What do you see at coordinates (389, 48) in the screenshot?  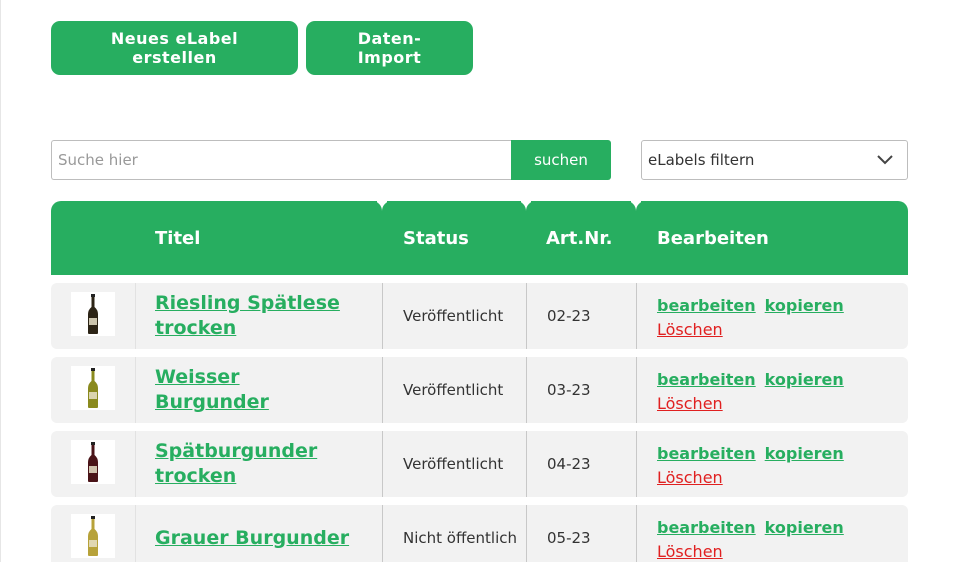 I see `data-import-button: Daten-Import` at bounding box center [389, 48].